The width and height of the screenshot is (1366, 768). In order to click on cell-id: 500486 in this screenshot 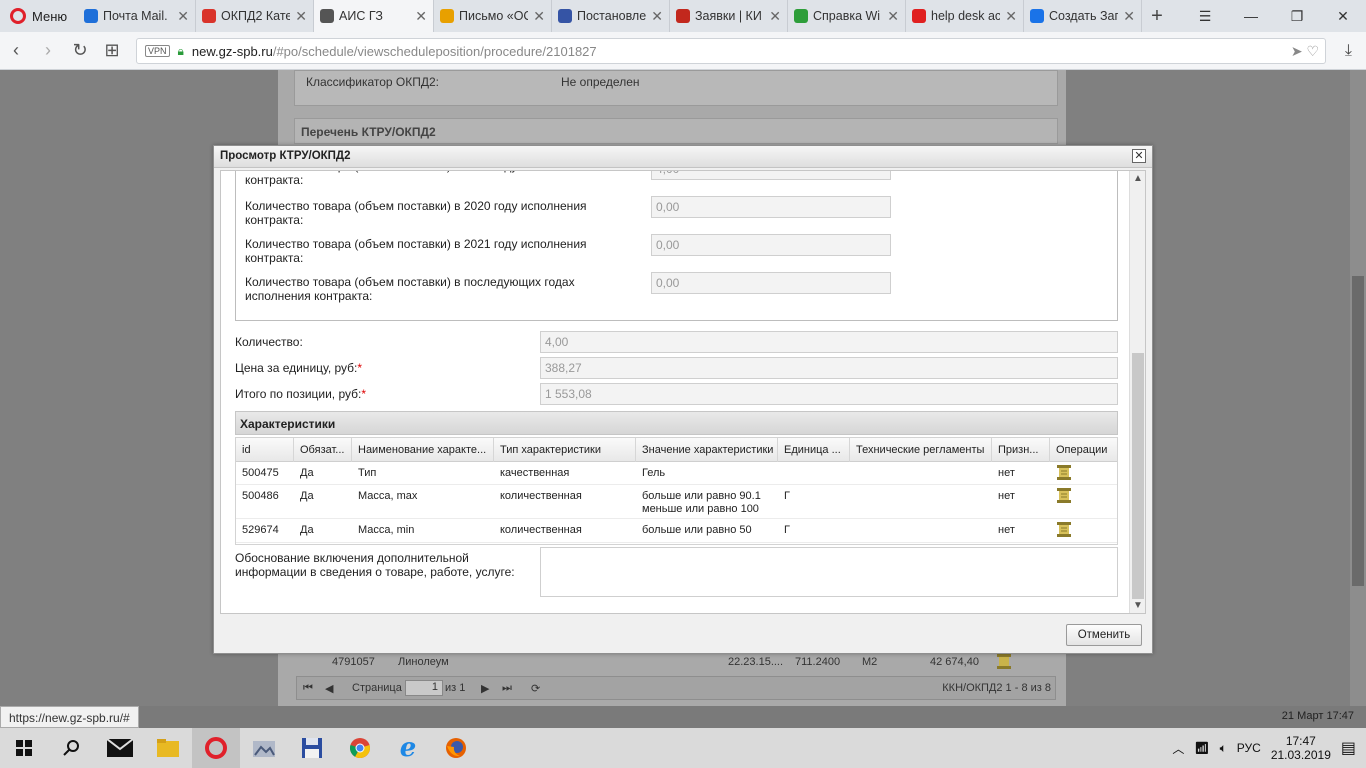, I will do `click(260, 496)`.